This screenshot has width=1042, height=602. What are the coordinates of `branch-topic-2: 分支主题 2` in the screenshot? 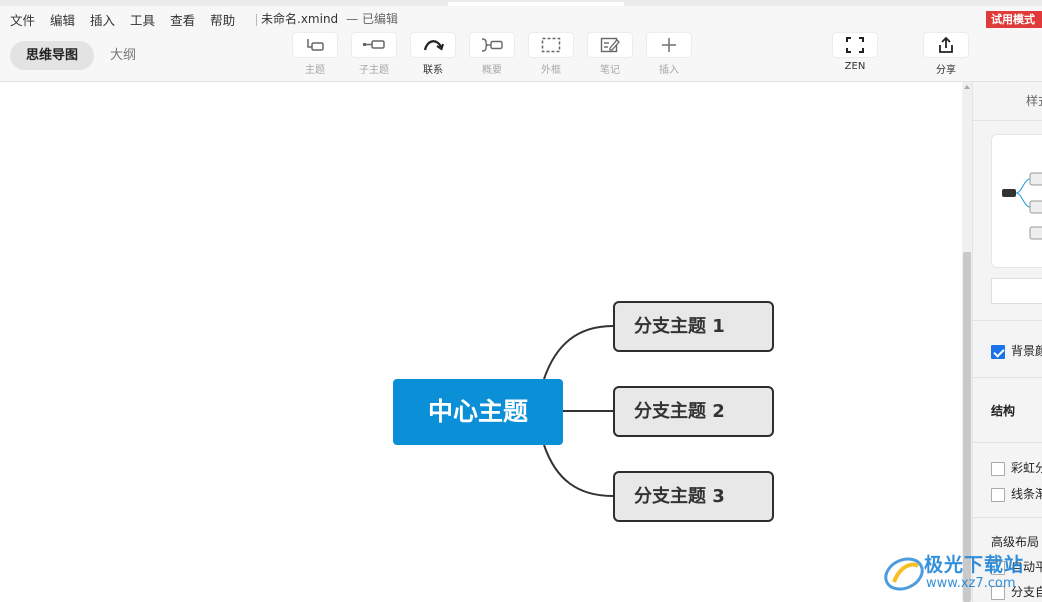 It's located at (693, 411).